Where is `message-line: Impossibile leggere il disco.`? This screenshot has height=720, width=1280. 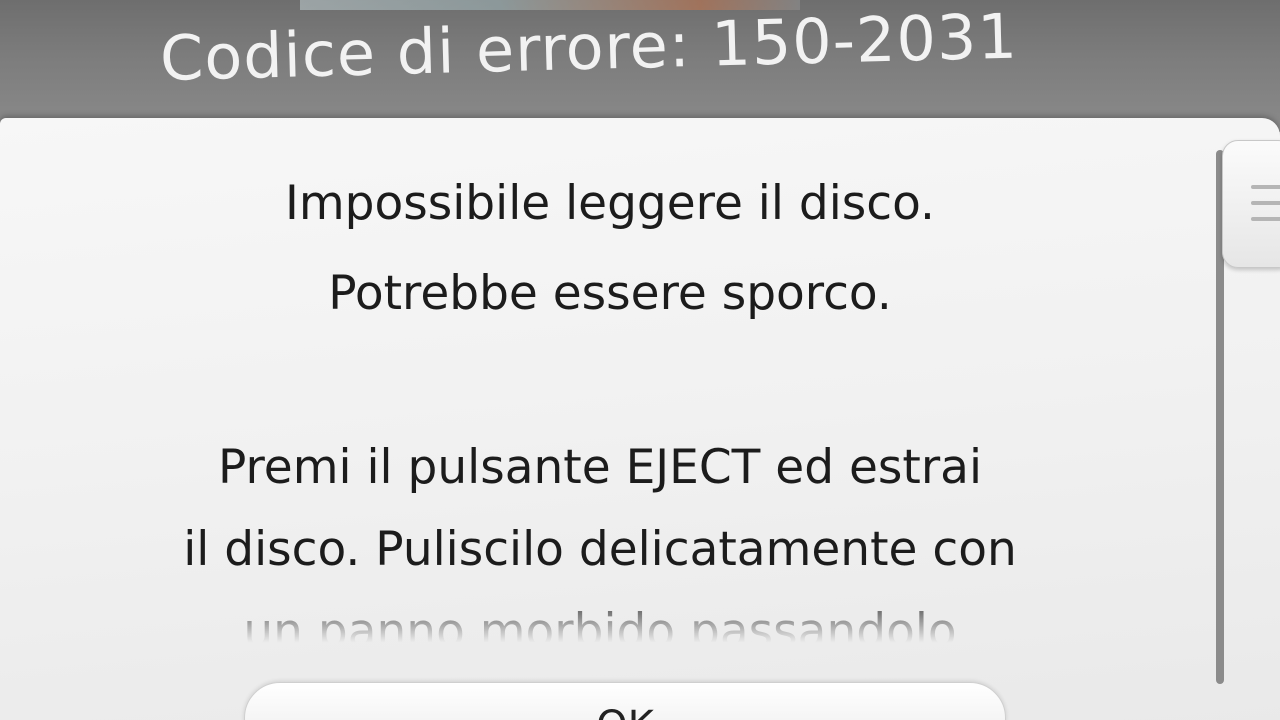
message-line: Impossibile leggere il disco. is located at coordinates (610, 203).